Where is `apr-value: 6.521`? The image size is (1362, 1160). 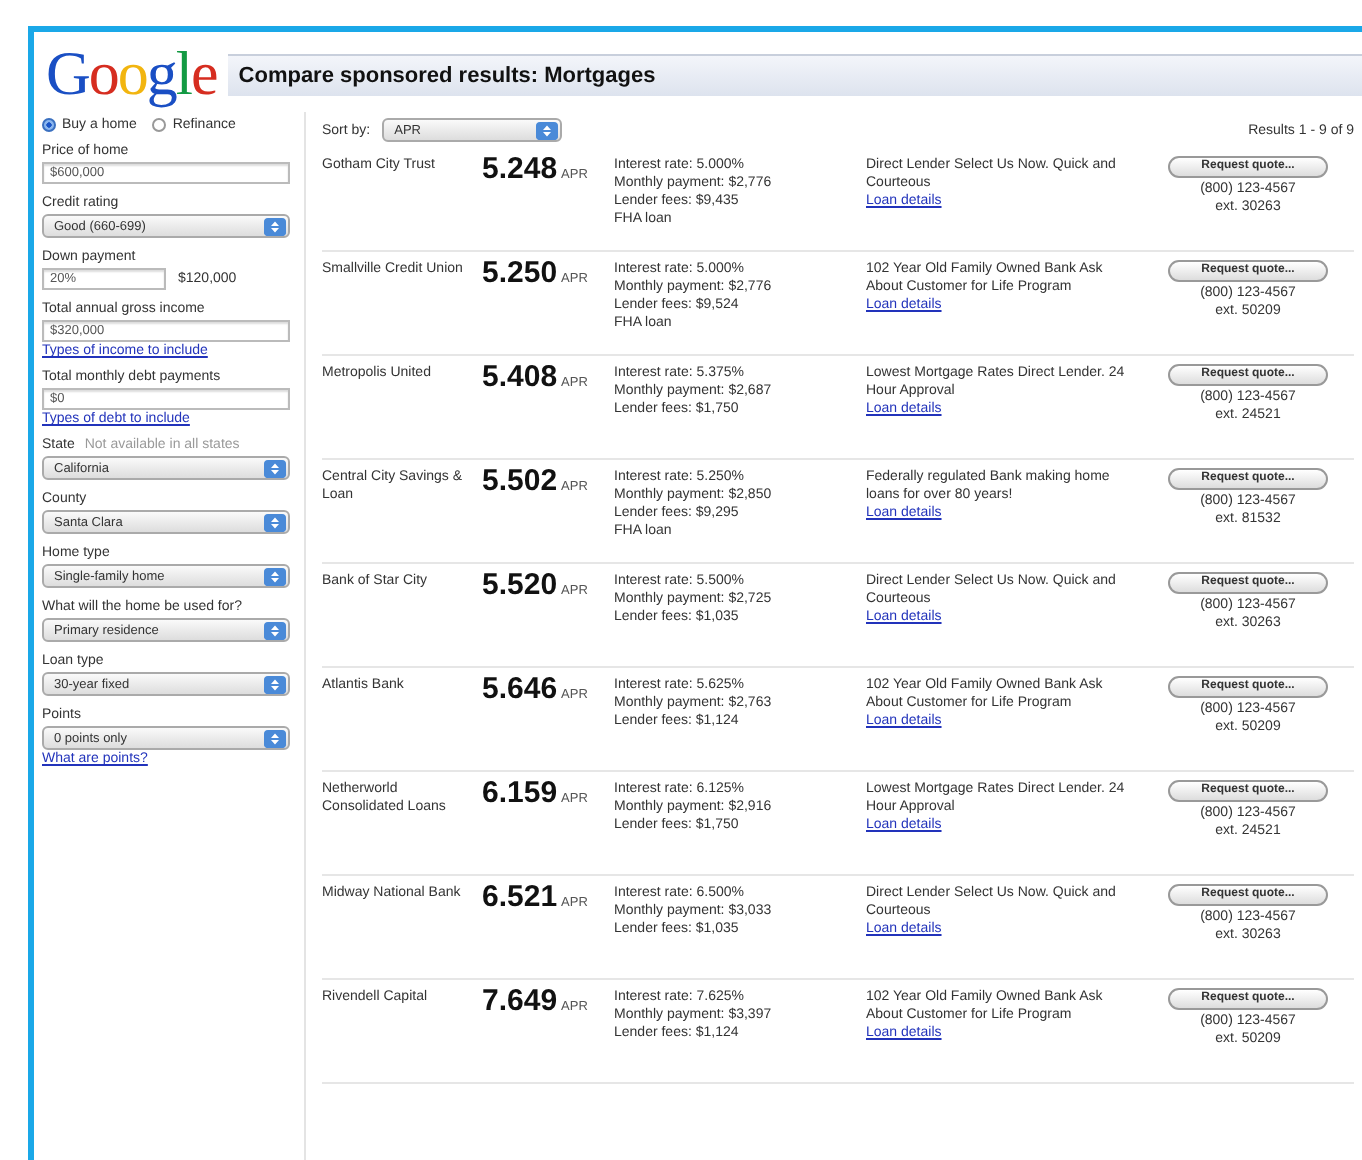
apr-value: 6.521 is located at coordinates (520, 898).